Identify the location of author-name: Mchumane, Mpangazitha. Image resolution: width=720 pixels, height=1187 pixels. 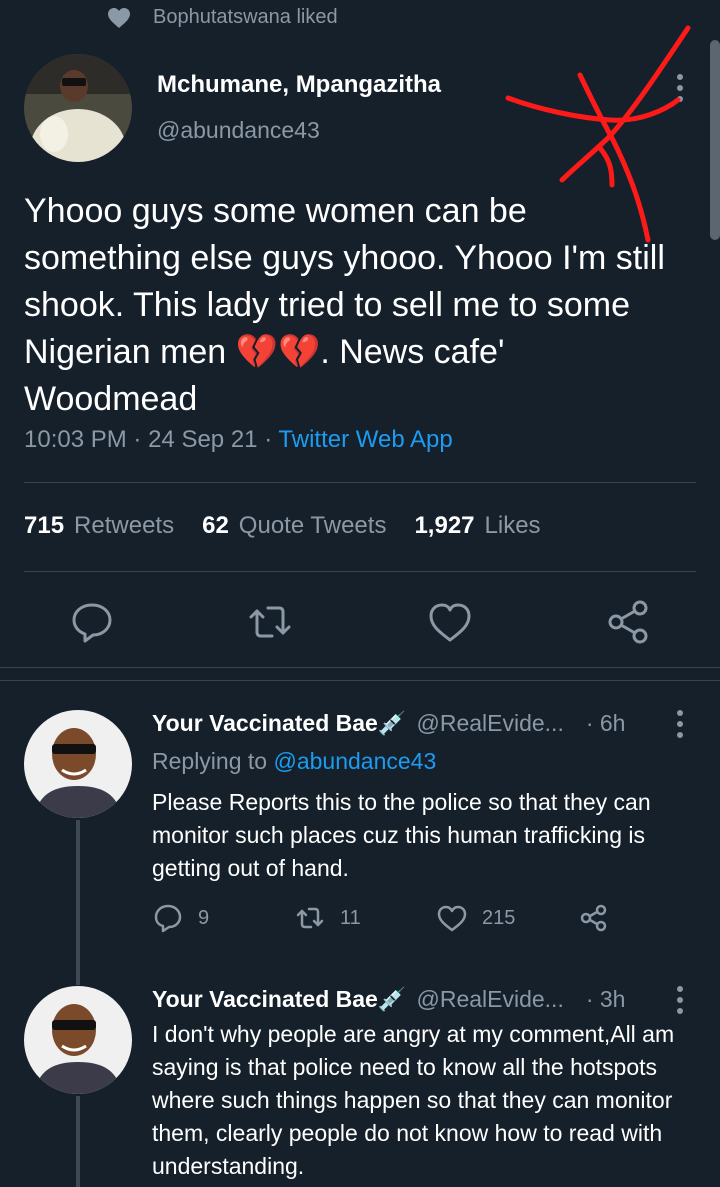
(299, 85).